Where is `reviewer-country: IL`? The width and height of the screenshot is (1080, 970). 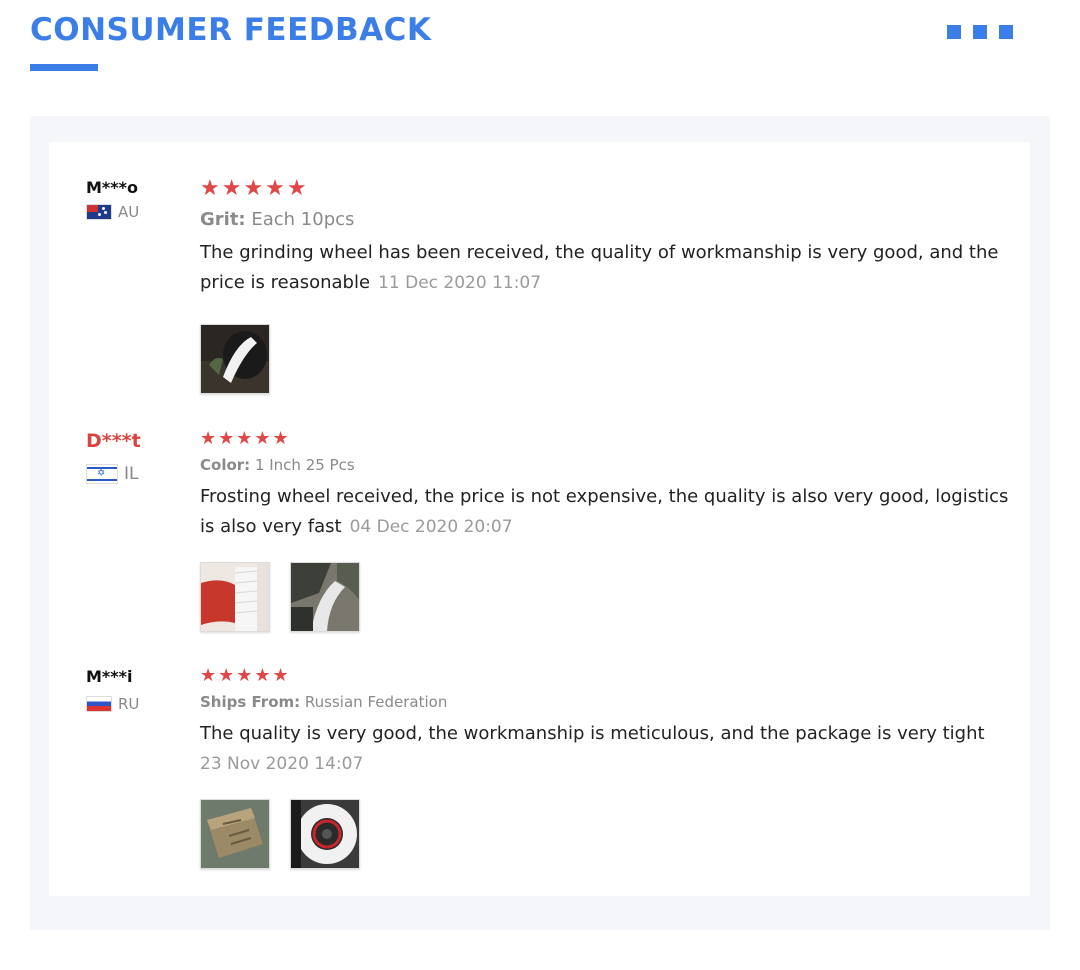
reviewer-country: IL is located at coordinates (146, 474).